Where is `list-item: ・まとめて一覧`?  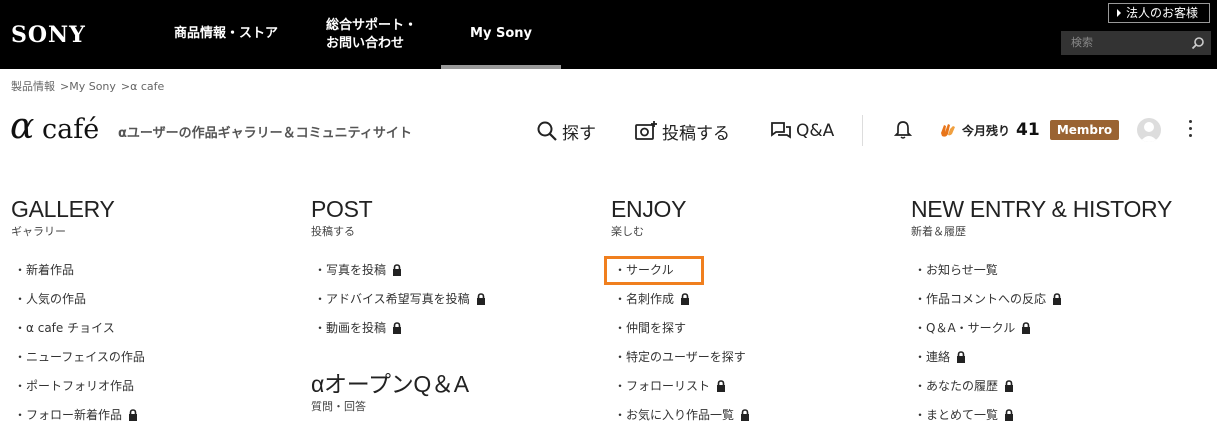
list-item: ・まとめて一覧 is located at coordinates (1056, 420).